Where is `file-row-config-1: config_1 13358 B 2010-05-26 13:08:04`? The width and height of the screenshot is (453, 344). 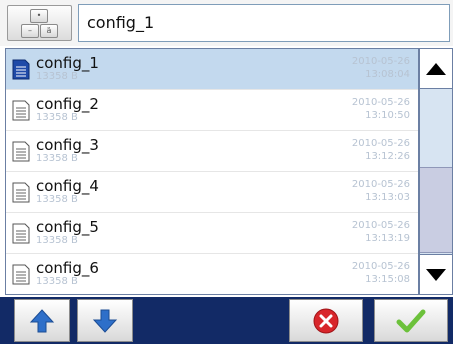
file-row-config-1: config_1 13358 B 2010-05-26 13:08:04 is located at coordinates (212, 69).